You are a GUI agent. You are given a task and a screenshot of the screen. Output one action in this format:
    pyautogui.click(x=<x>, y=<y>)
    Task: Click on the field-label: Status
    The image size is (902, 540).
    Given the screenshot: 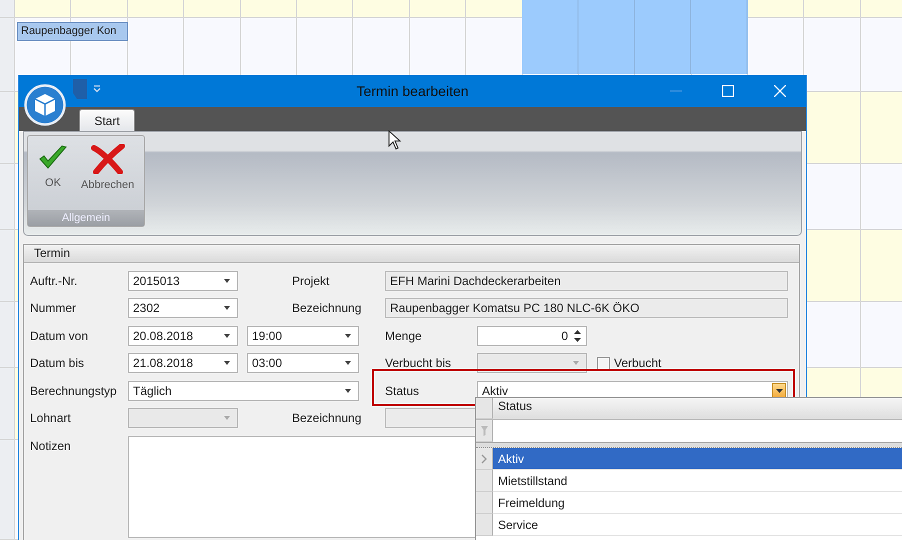 What is the action you would take?
    pyautogui.click(x=402, y=391)
    